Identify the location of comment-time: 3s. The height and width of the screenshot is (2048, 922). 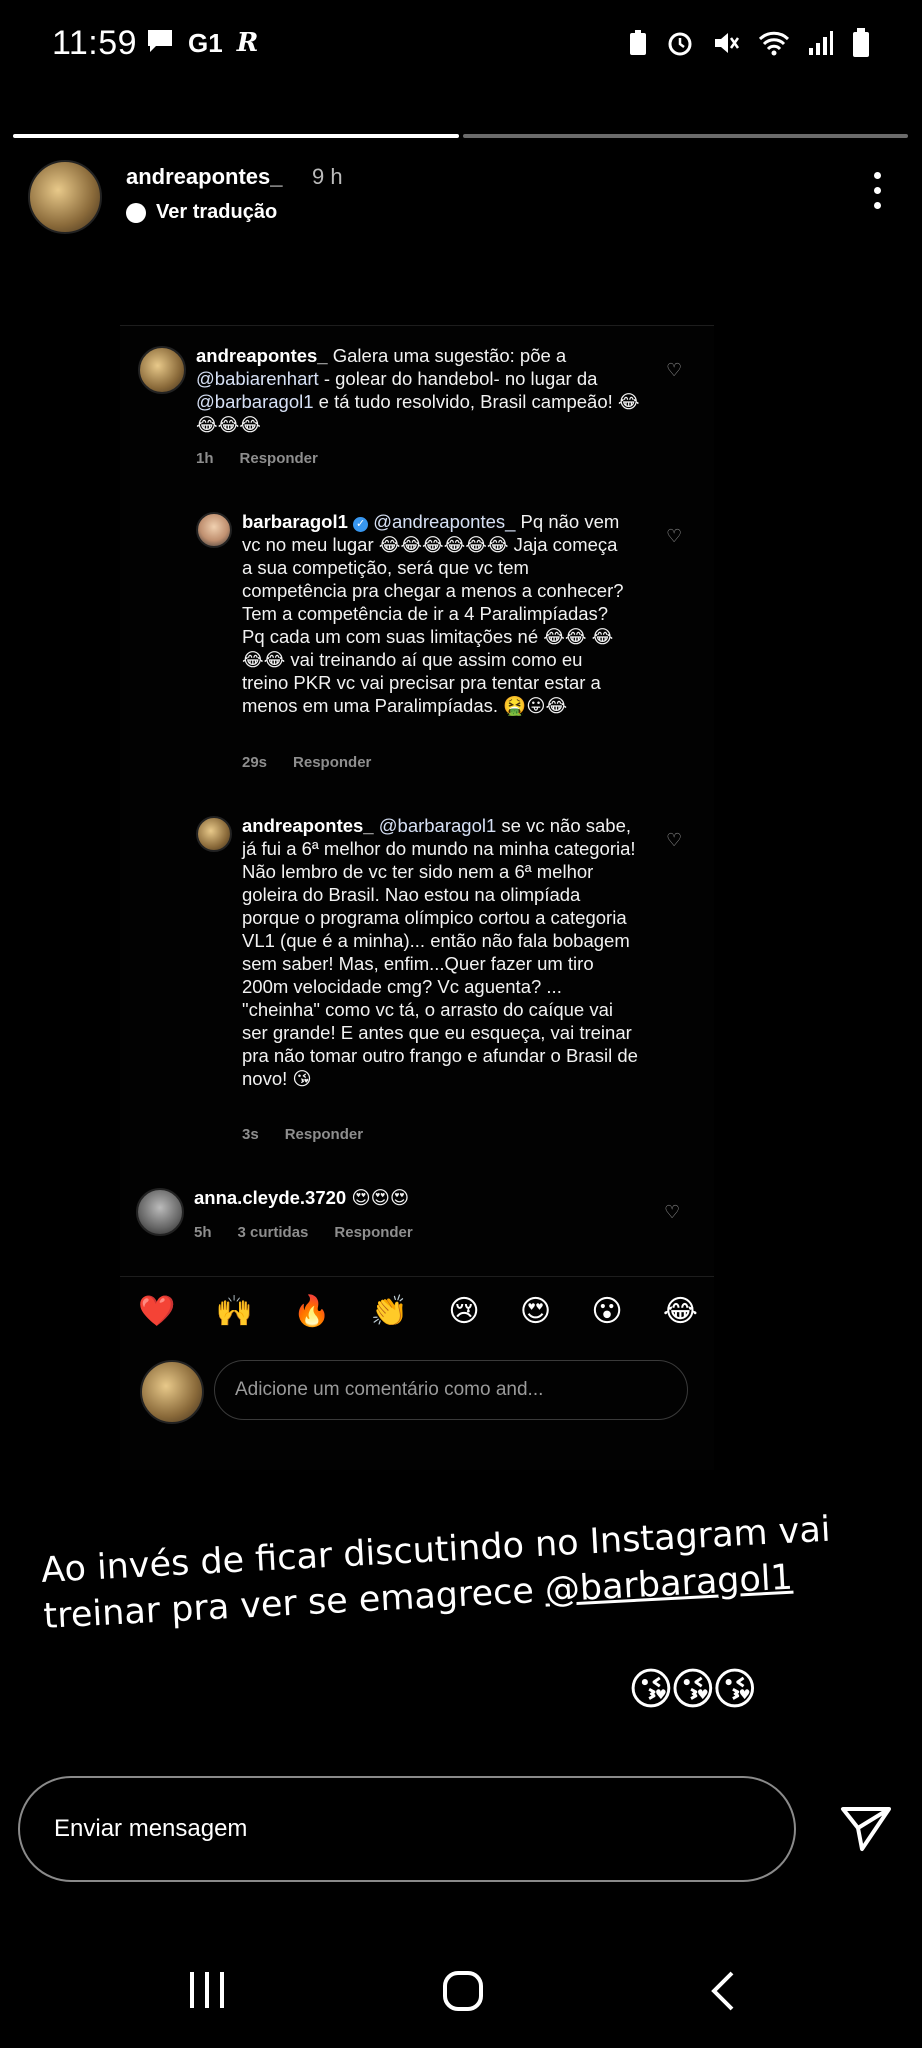
(250, 1134).